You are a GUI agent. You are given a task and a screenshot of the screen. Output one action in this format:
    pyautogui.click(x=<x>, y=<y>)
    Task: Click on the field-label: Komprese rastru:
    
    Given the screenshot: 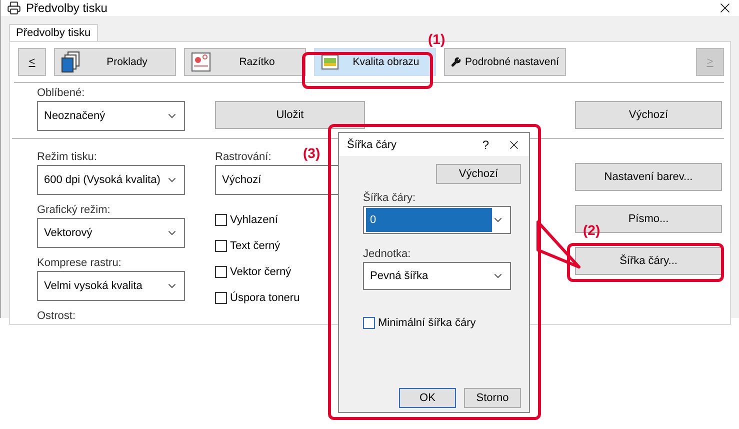 What is the action you would take?
    pyautogui.click(x=79, y=263)
    